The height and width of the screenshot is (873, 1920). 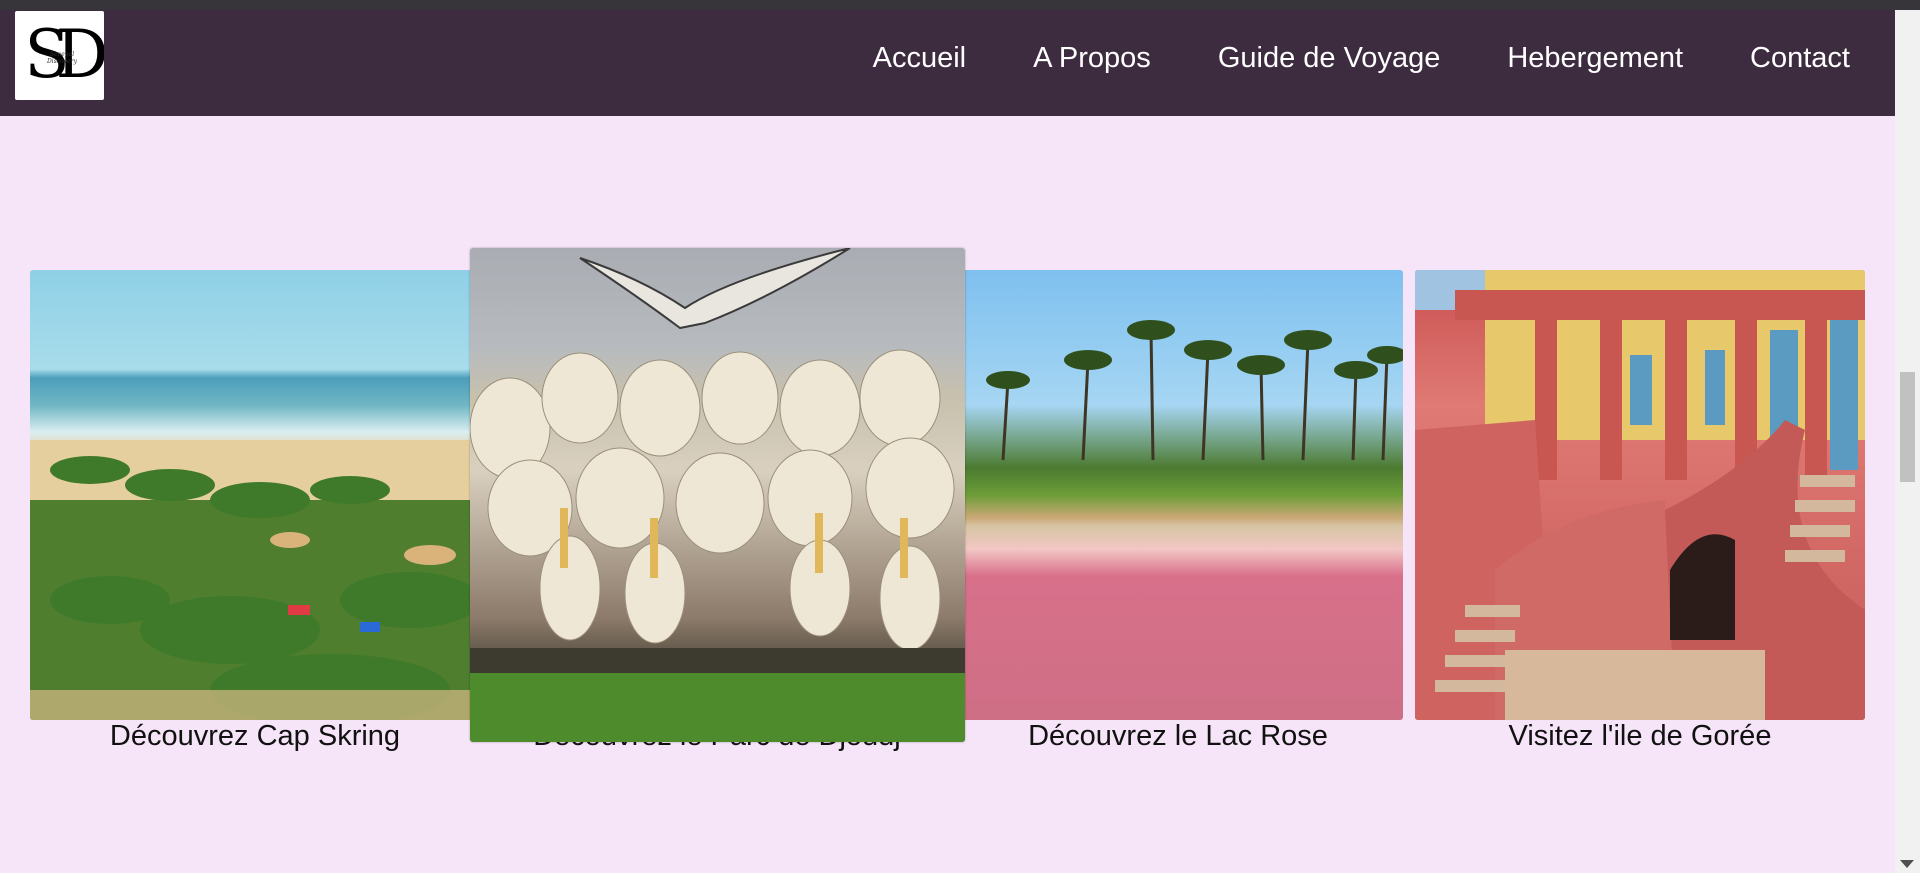 I want to click on goree-house-photo, so click(x=1640, y=495).